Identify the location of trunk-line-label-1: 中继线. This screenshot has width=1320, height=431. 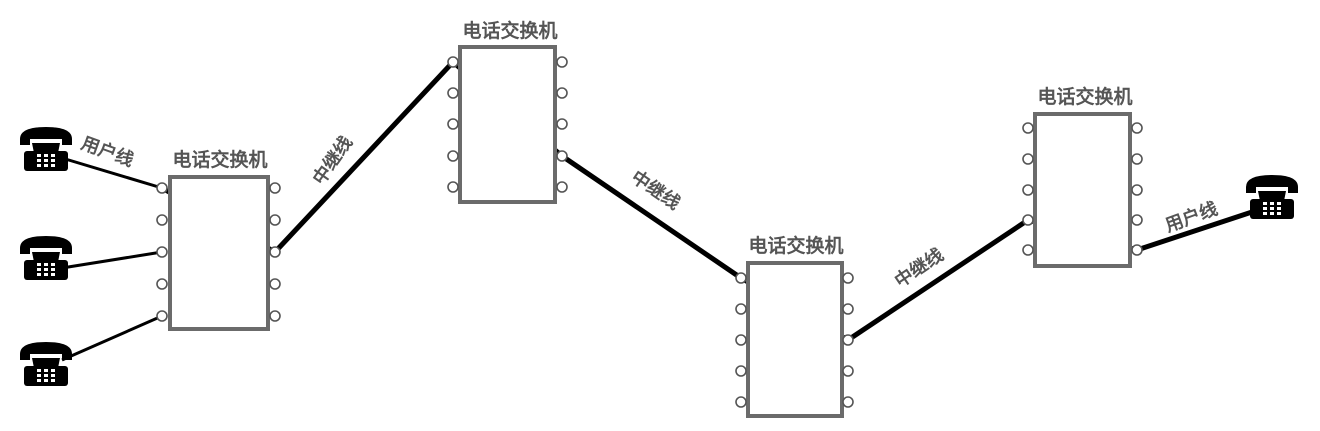
(332, 160).